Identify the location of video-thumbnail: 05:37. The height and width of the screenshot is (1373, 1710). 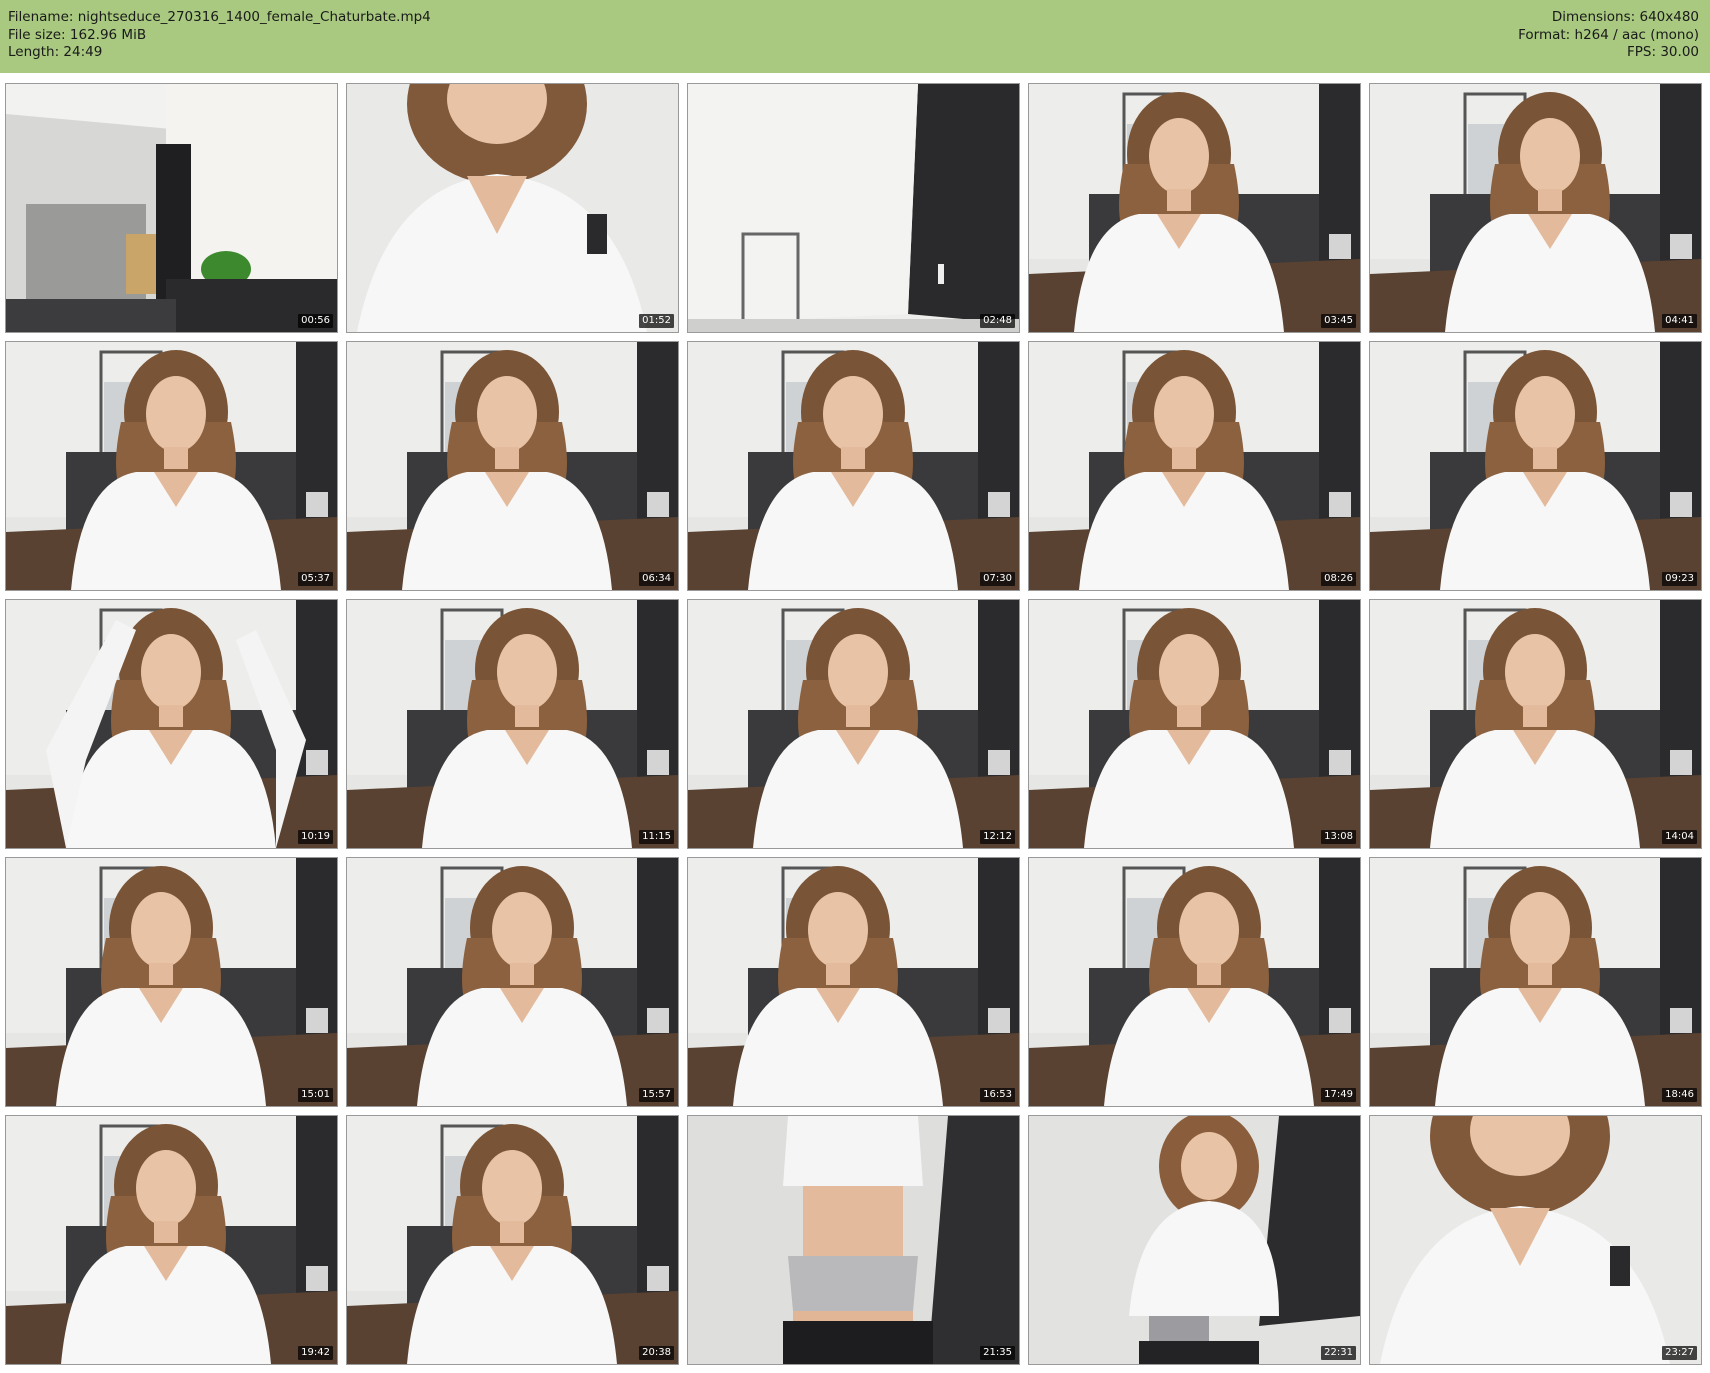
(171, 466).